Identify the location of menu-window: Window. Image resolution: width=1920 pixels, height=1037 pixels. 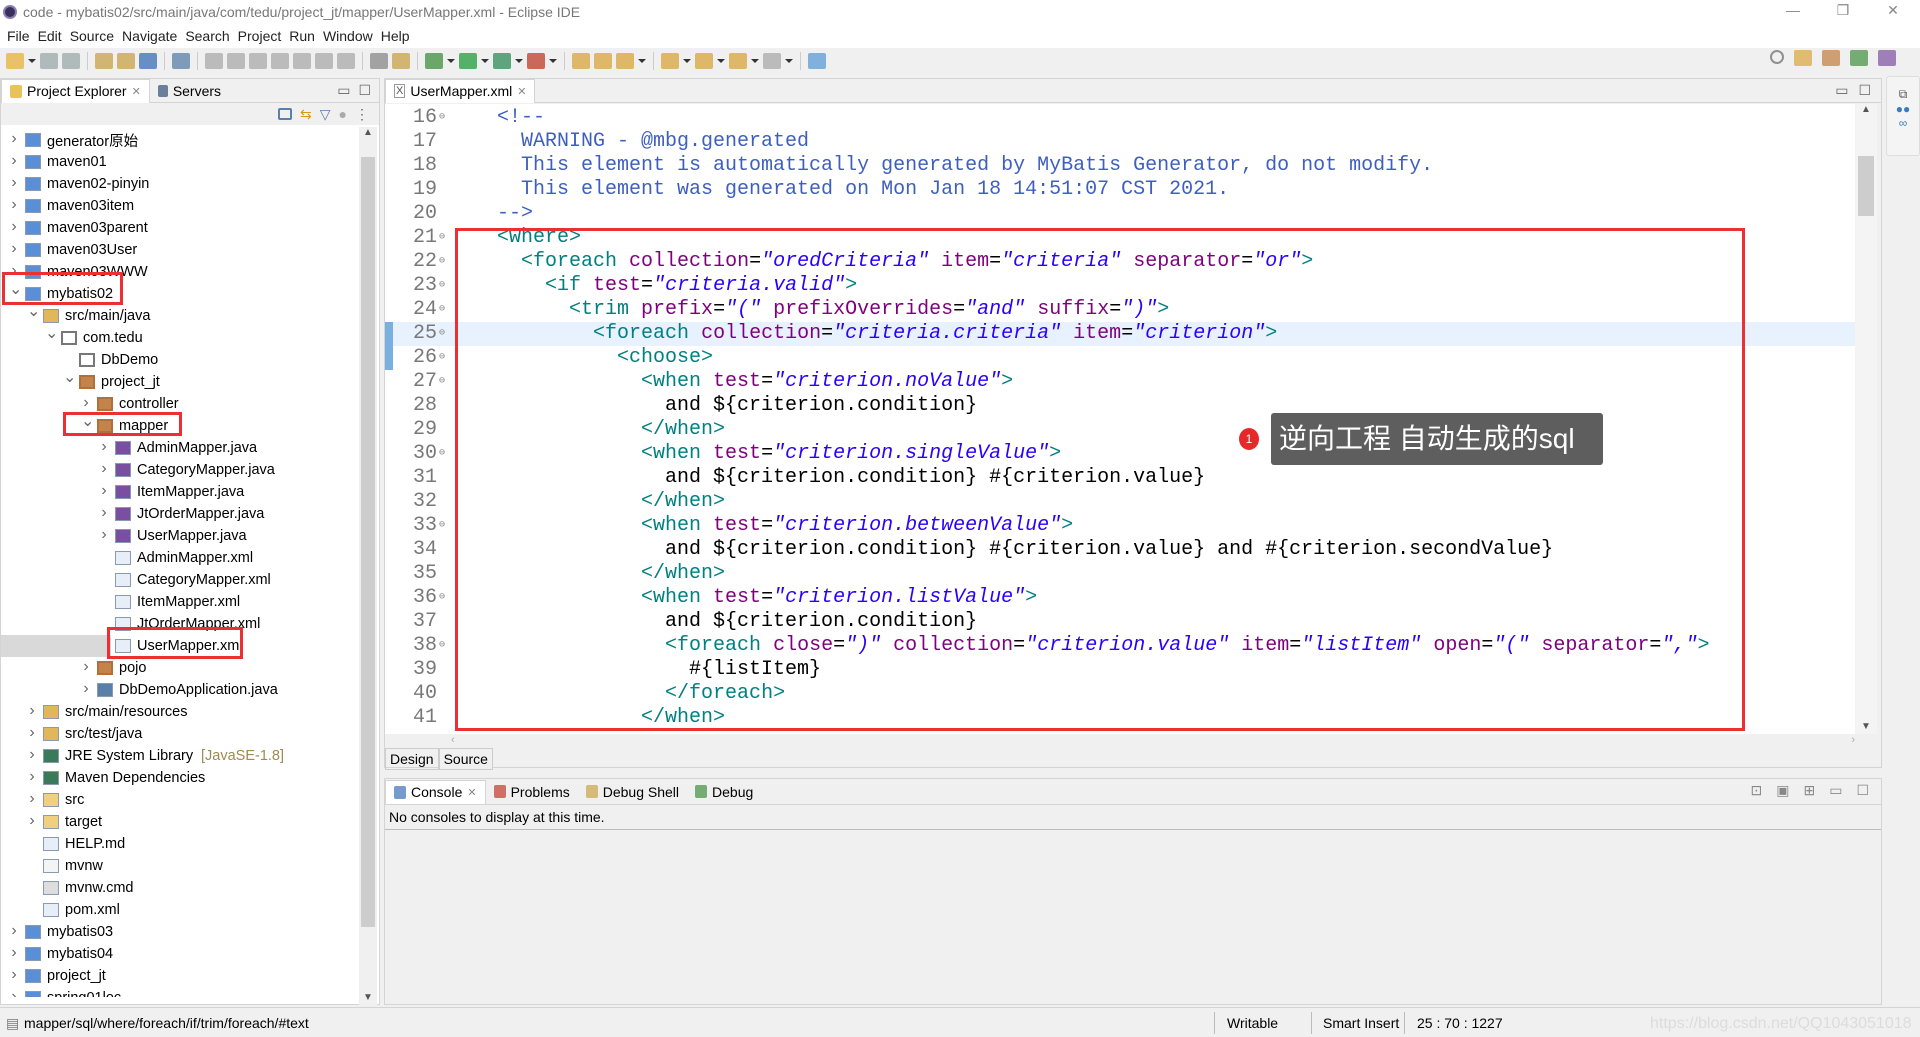
(351, 36).